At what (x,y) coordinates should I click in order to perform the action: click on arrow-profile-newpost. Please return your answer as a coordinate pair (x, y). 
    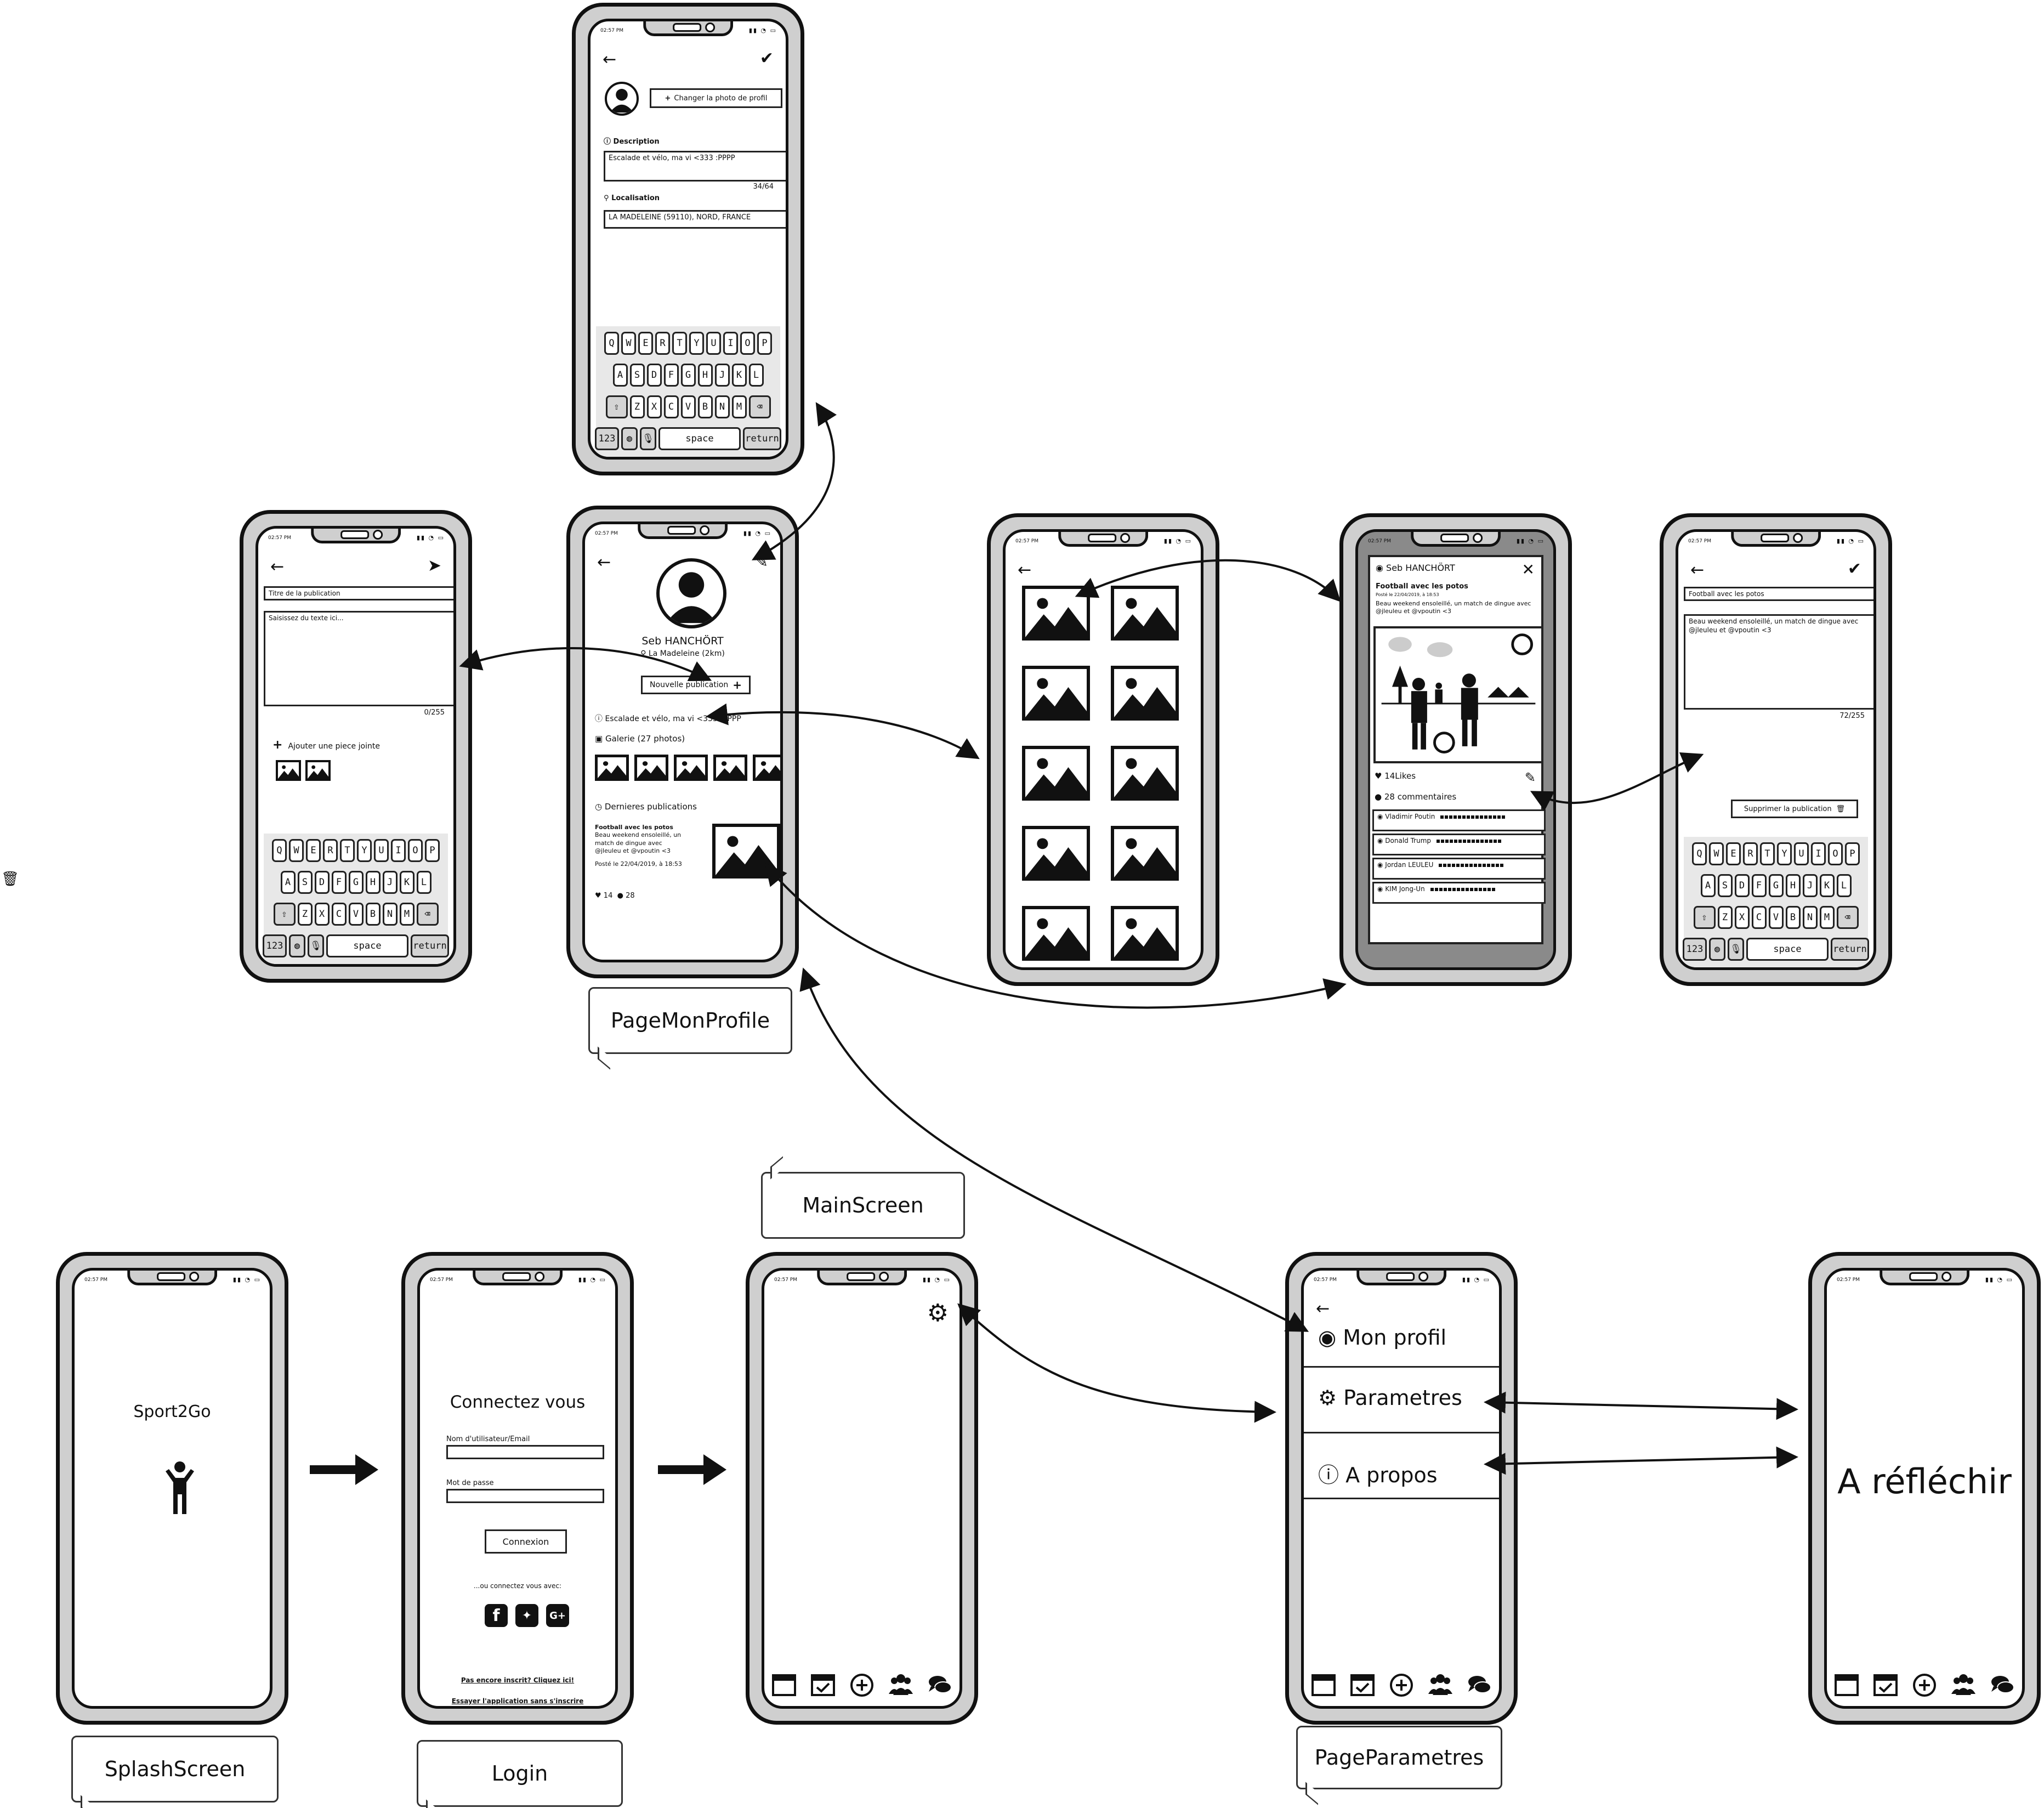
    Looking at the image, I should click on (585, 664).